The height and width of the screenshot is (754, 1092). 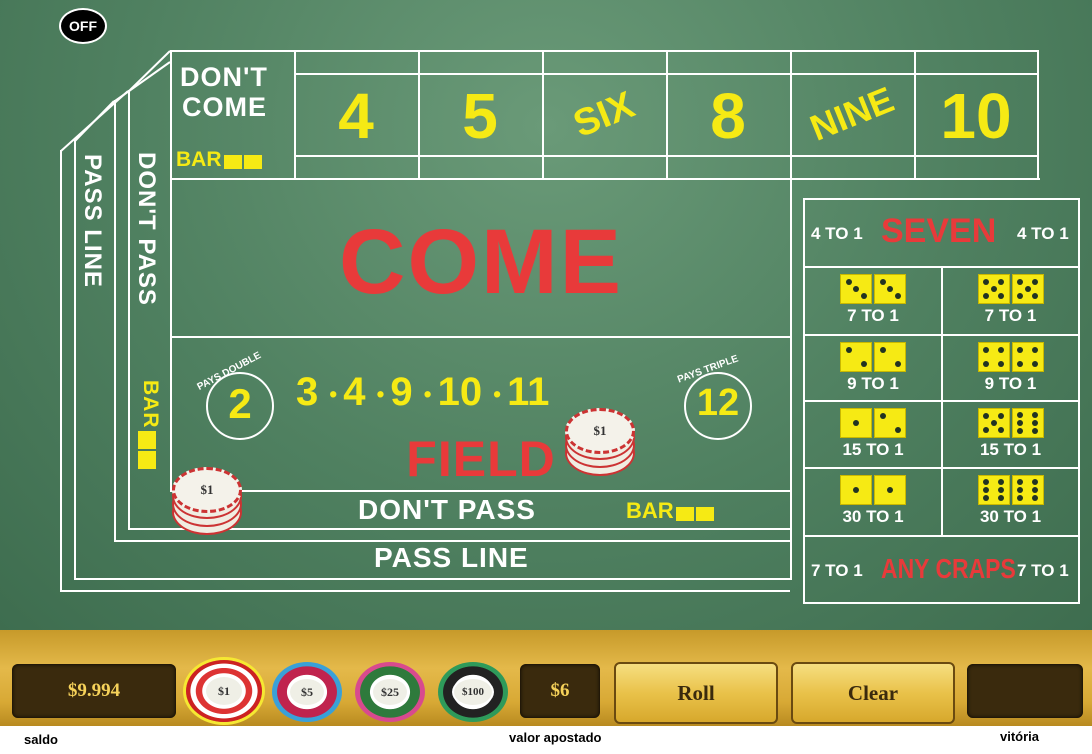 I want to click on field-number-9: 9, so click(x=401, y=392).